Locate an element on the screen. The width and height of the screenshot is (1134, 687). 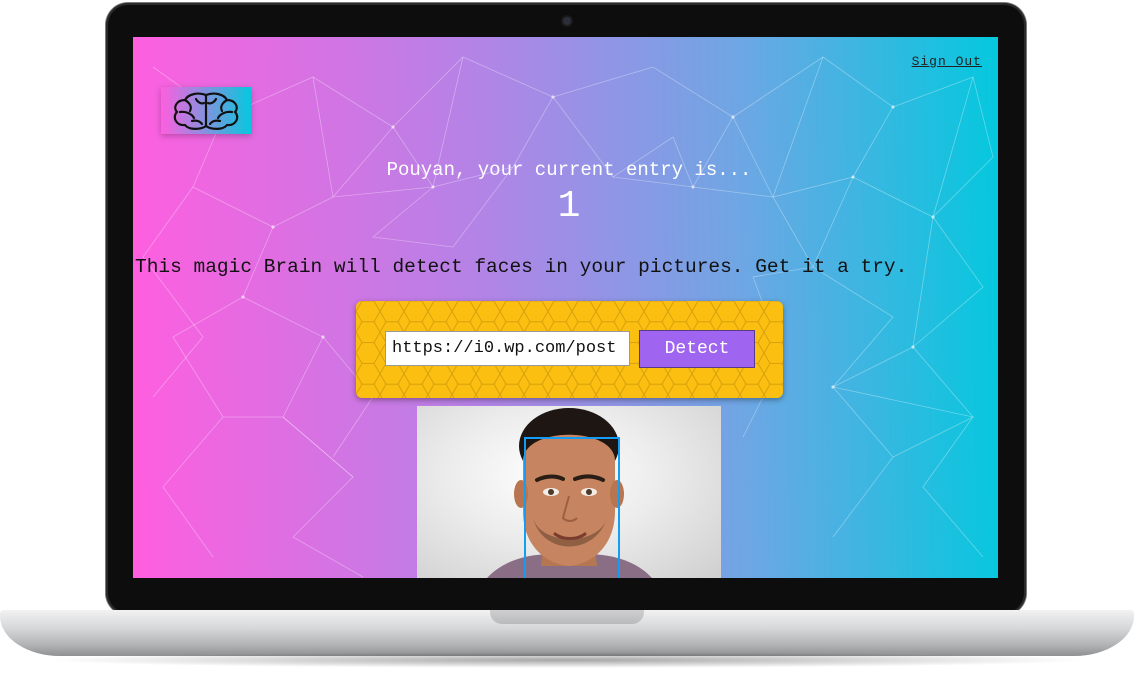
result-image is located at coordinates (569, 492).